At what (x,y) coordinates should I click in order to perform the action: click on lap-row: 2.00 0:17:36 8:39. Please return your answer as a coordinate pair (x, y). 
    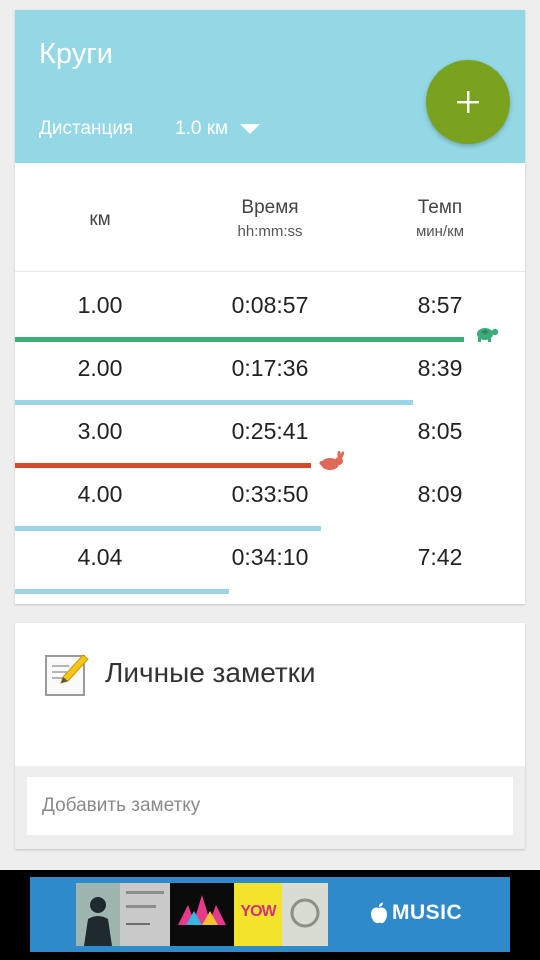
    Looking at the image, I should click on (270, 376).